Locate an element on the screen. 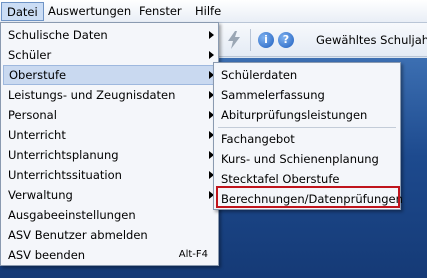  menu-item-label: Personal is located at coordinates (32, 115).